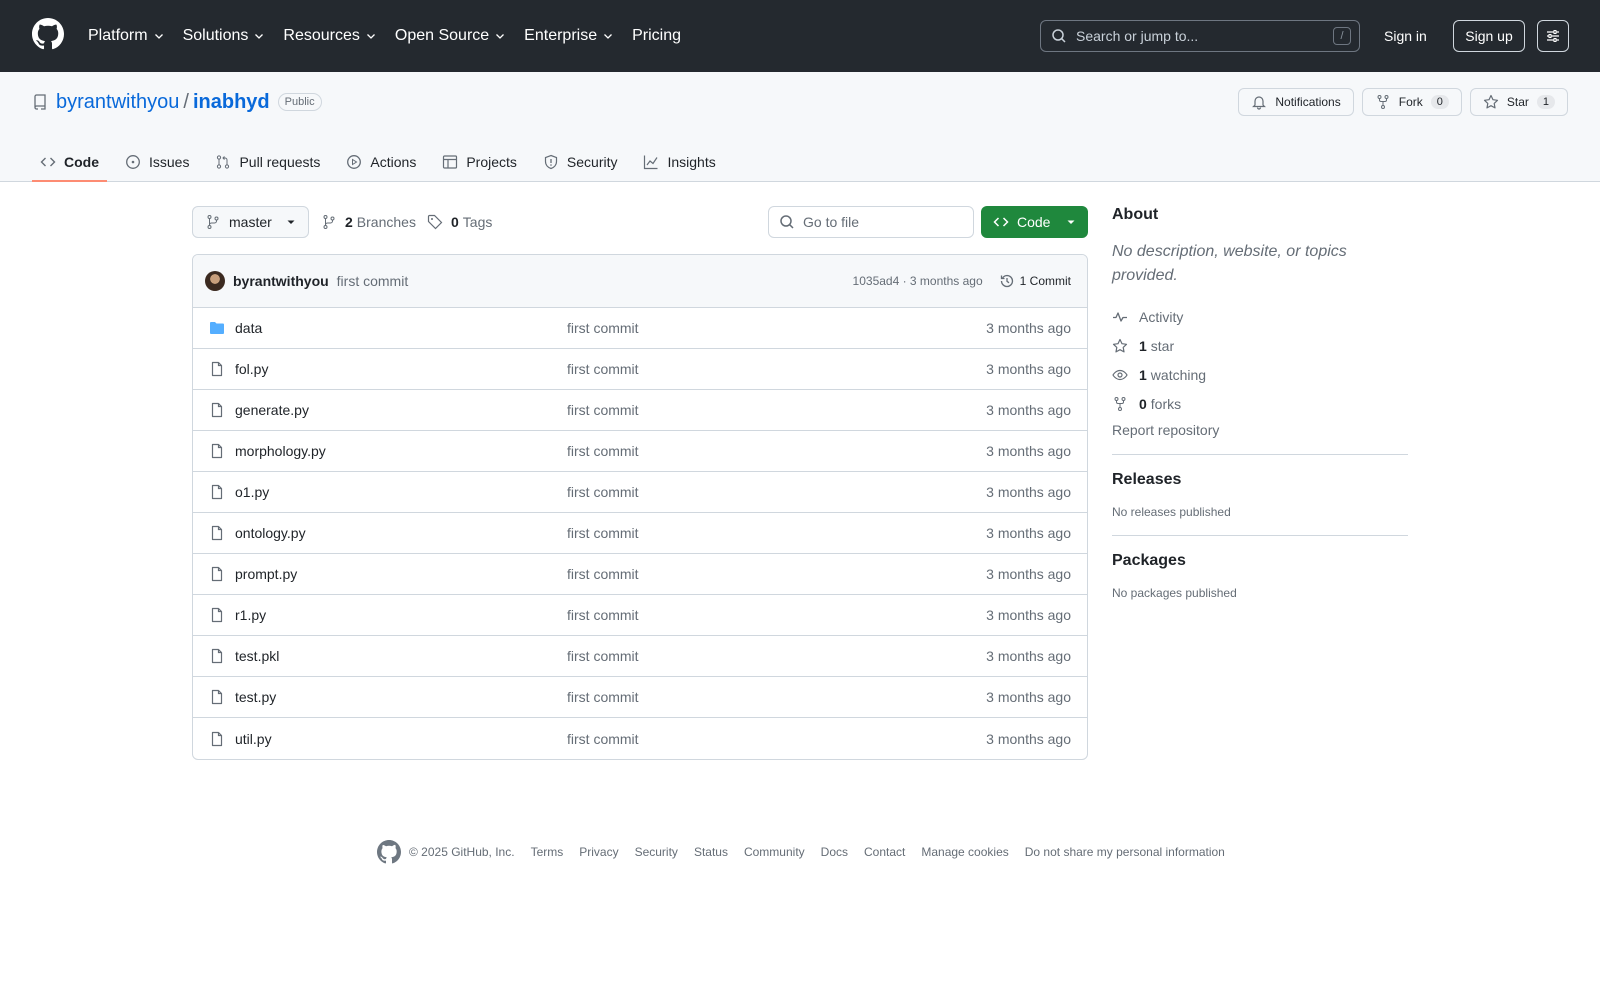 The image size is (1600, 1000). Describe the element at coordinates (547, 852) in the screenshot. I see `footer-link-terms: Terms` at that location.